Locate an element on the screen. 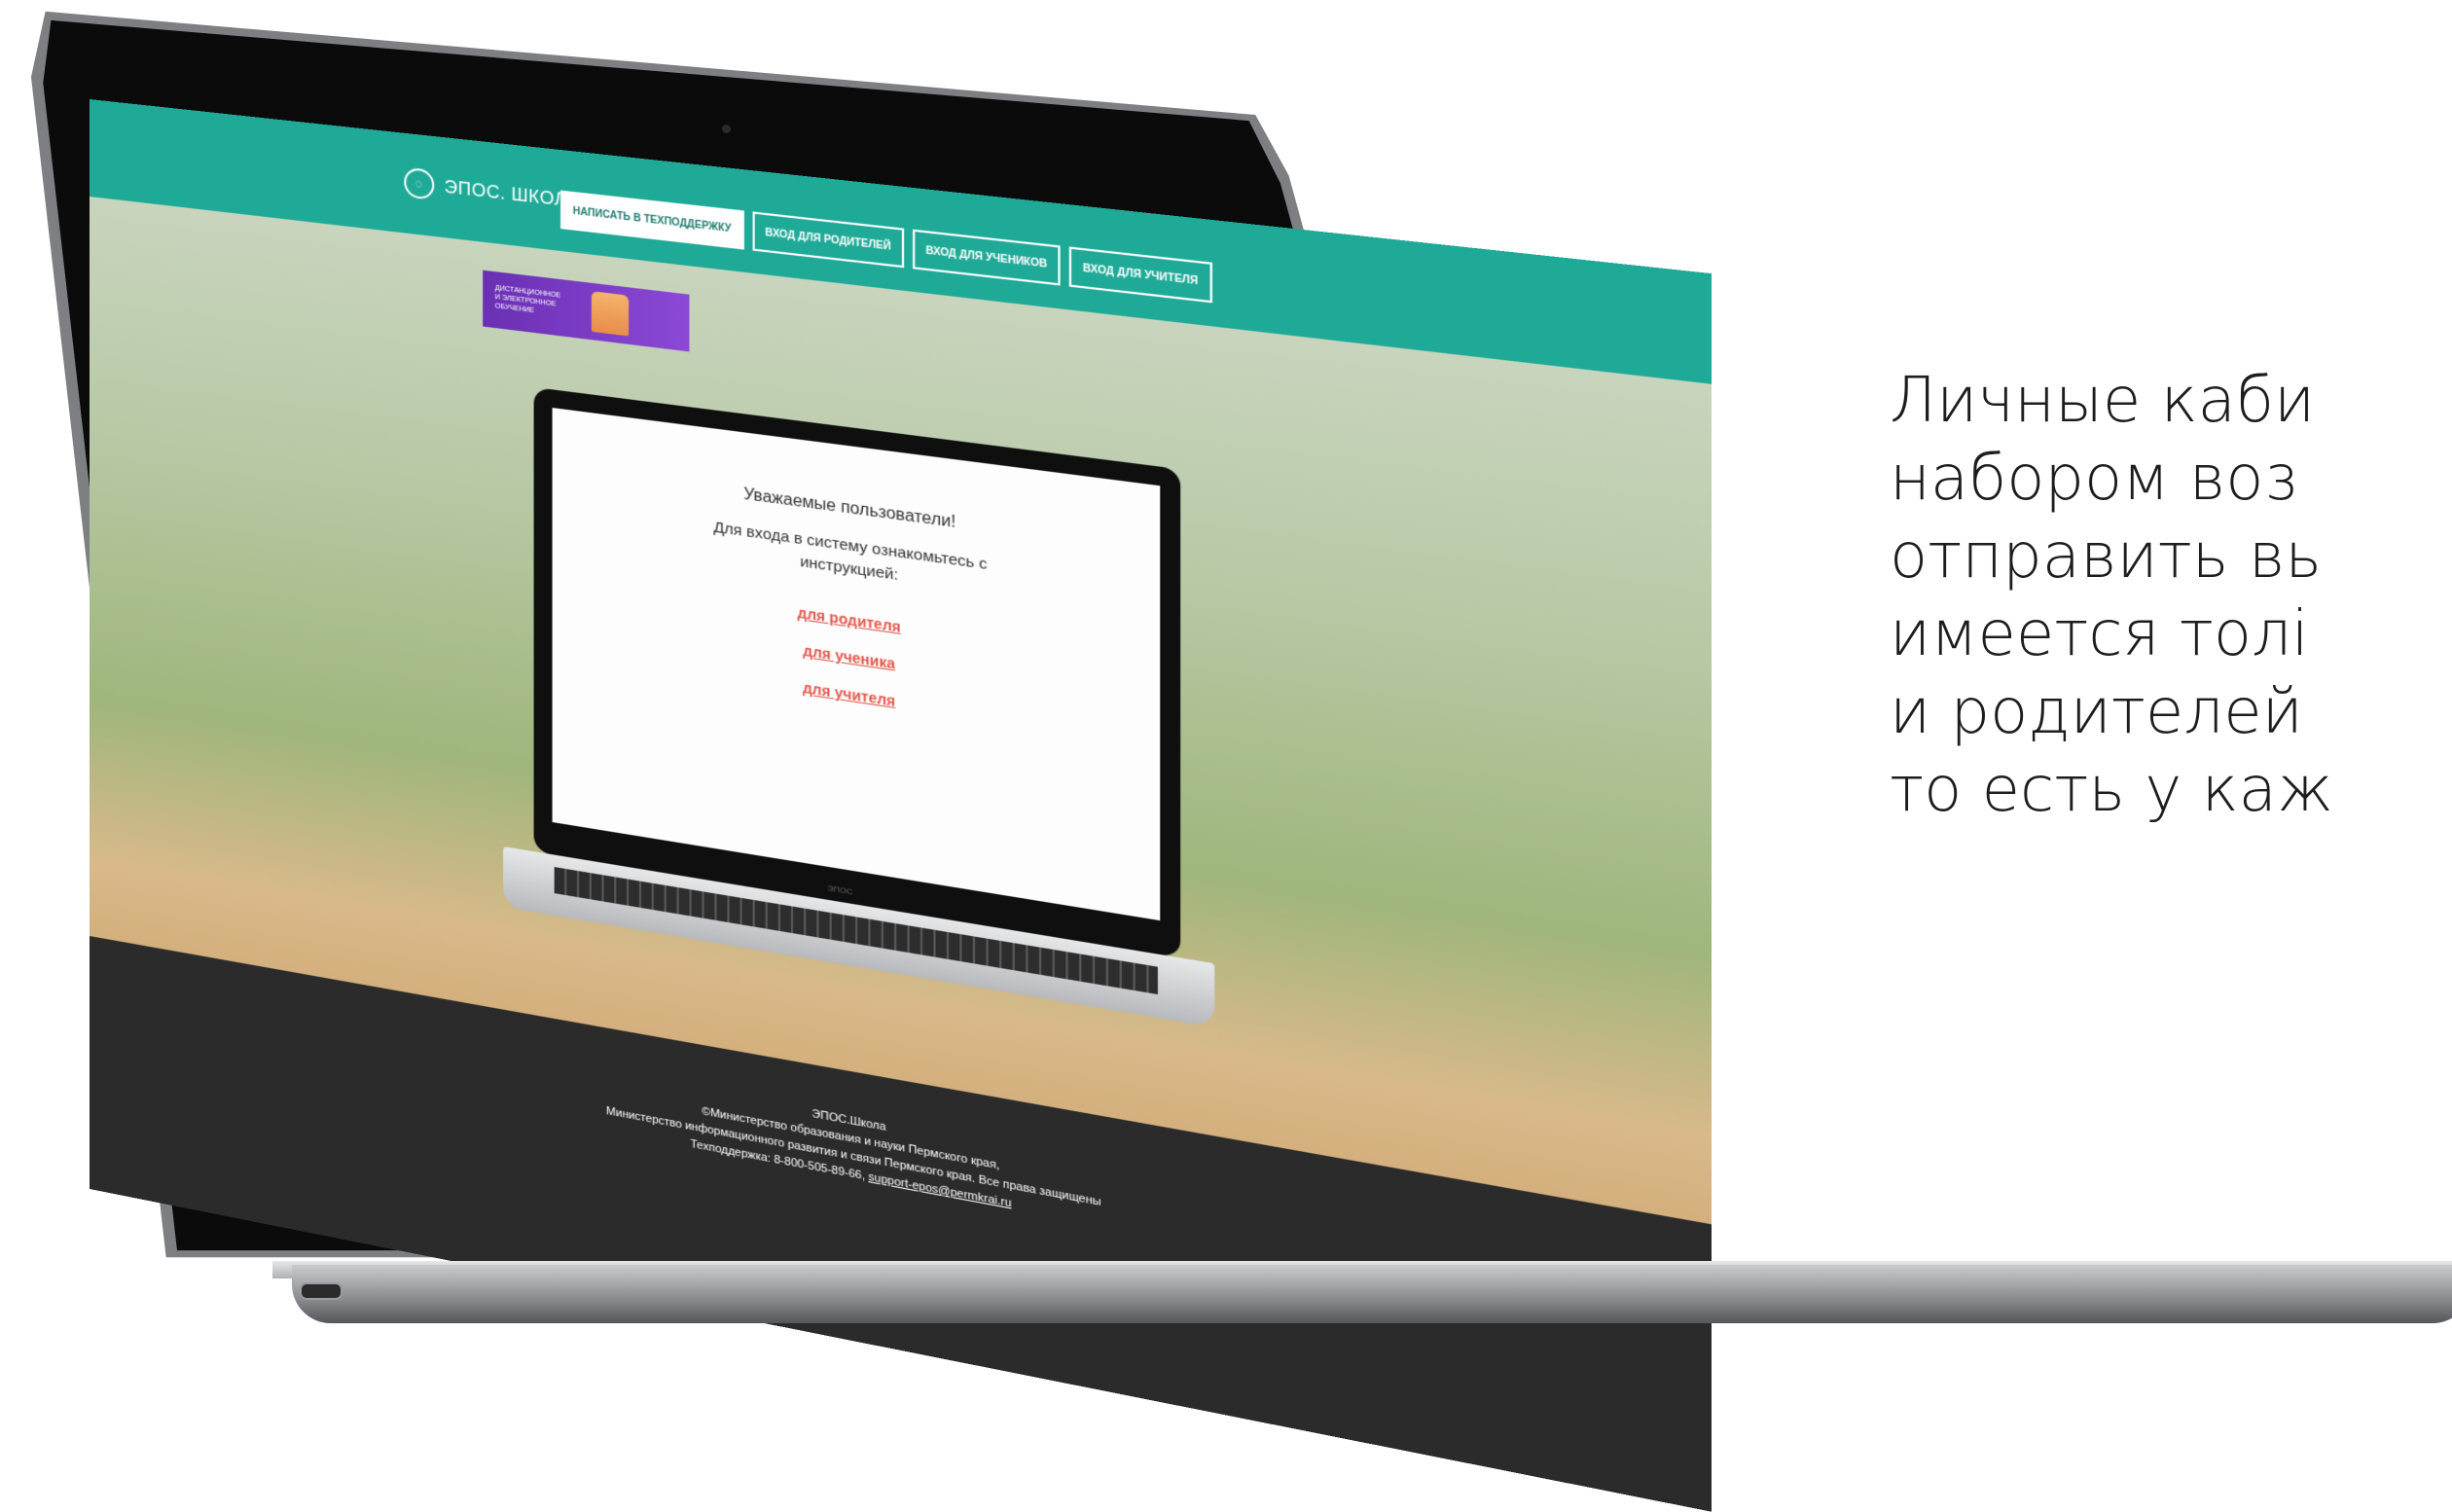  banner-text: ДИСТАНЦИОННОЕ И ЭЛЕКТРОННОЕ ОБУЧЕНИЕ is located at coordinates (527, 299).